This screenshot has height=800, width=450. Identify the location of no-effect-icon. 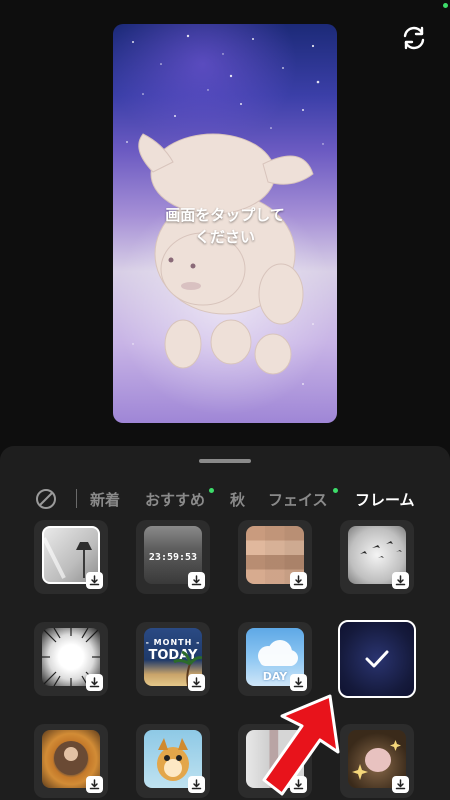
(46, 499).